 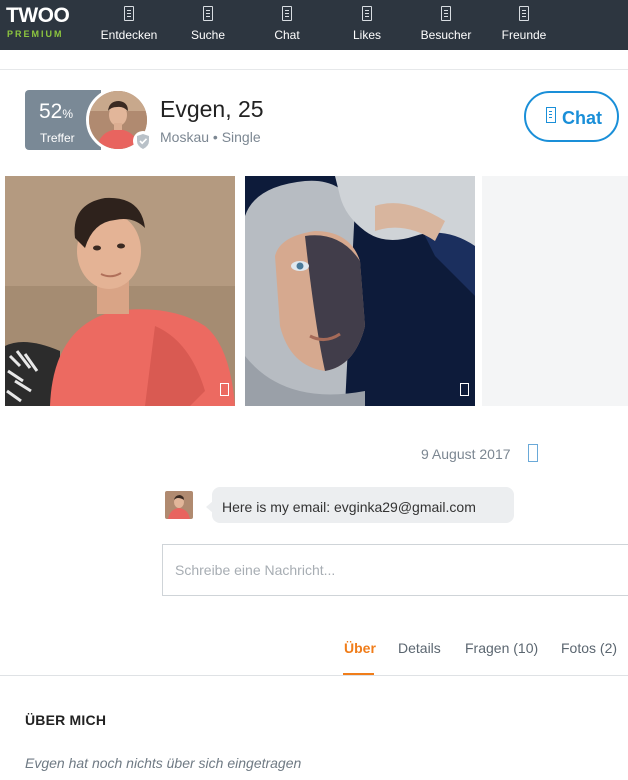 What do you see at coordinates (360, 648) in the screenshot?
I see `tab-ueber: Über` at bounding box center [360, 648].